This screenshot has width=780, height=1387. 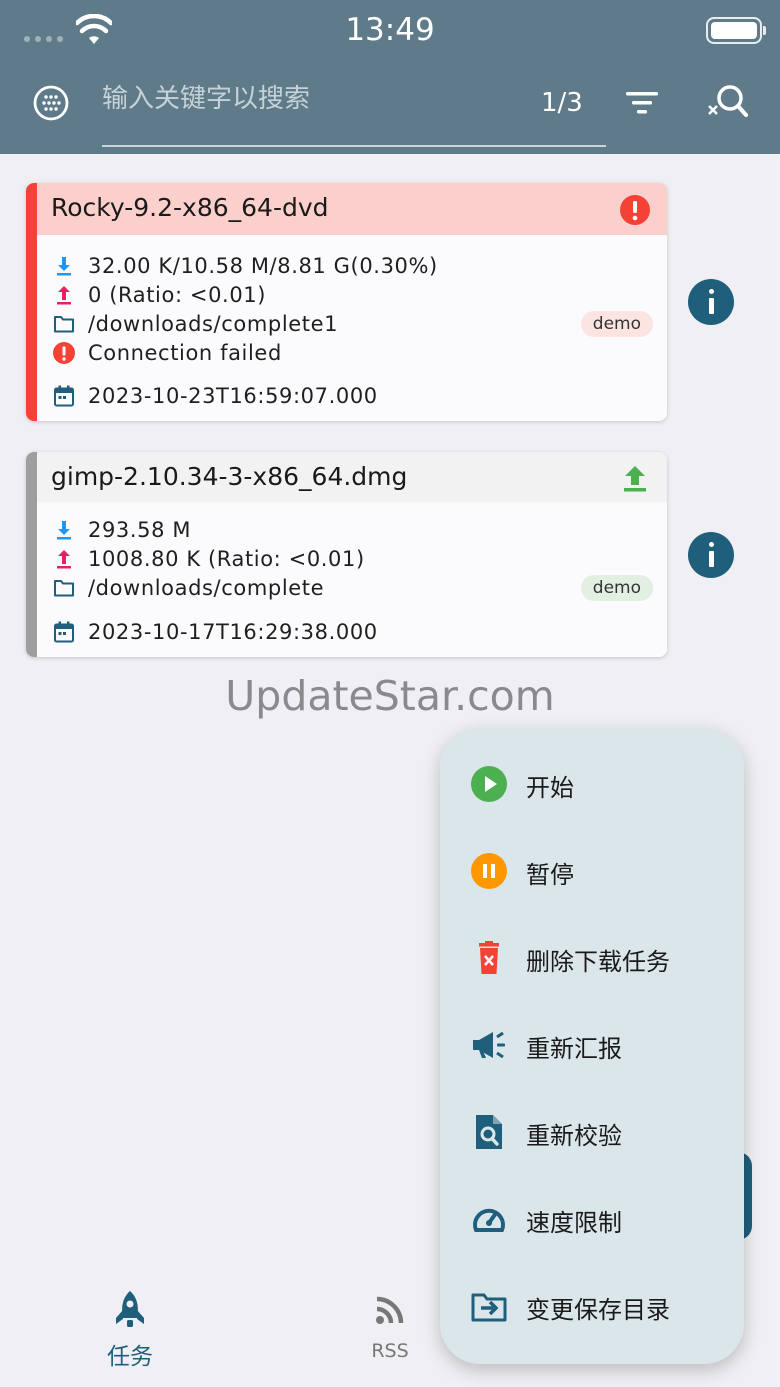 I want to click on nav-tab-tasks-label: 任务, so click(x=130, y=1357).